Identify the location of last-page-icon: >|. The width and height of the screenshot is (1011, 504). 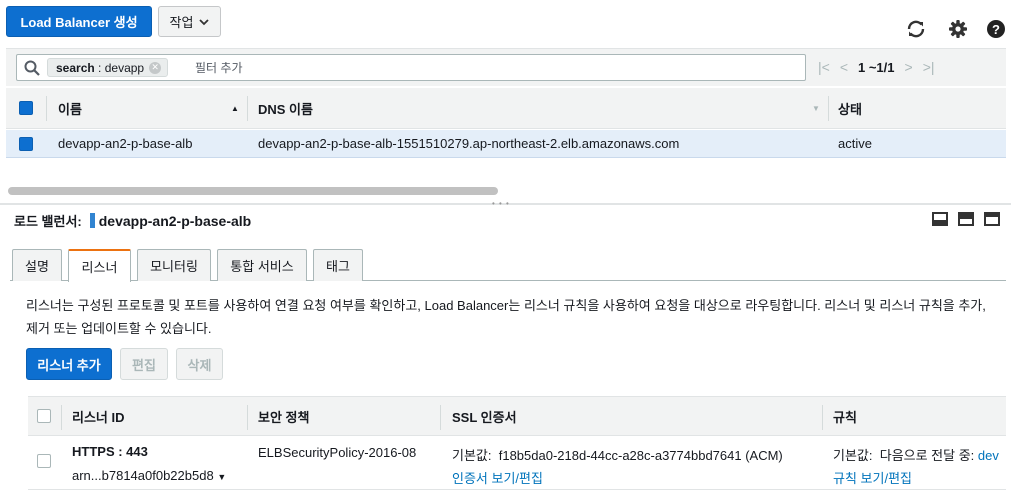
(929, 67).